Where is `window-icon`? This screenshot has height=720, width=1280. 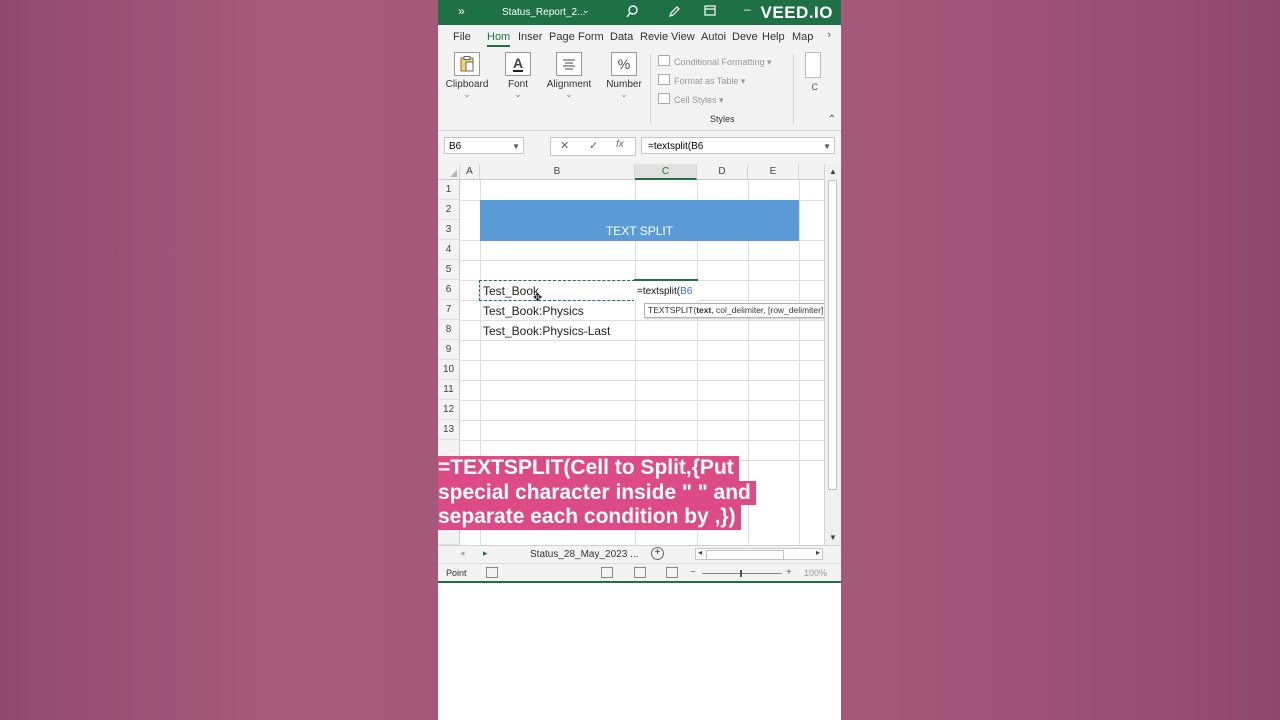
window-icon is located at coordinates (710, 12).